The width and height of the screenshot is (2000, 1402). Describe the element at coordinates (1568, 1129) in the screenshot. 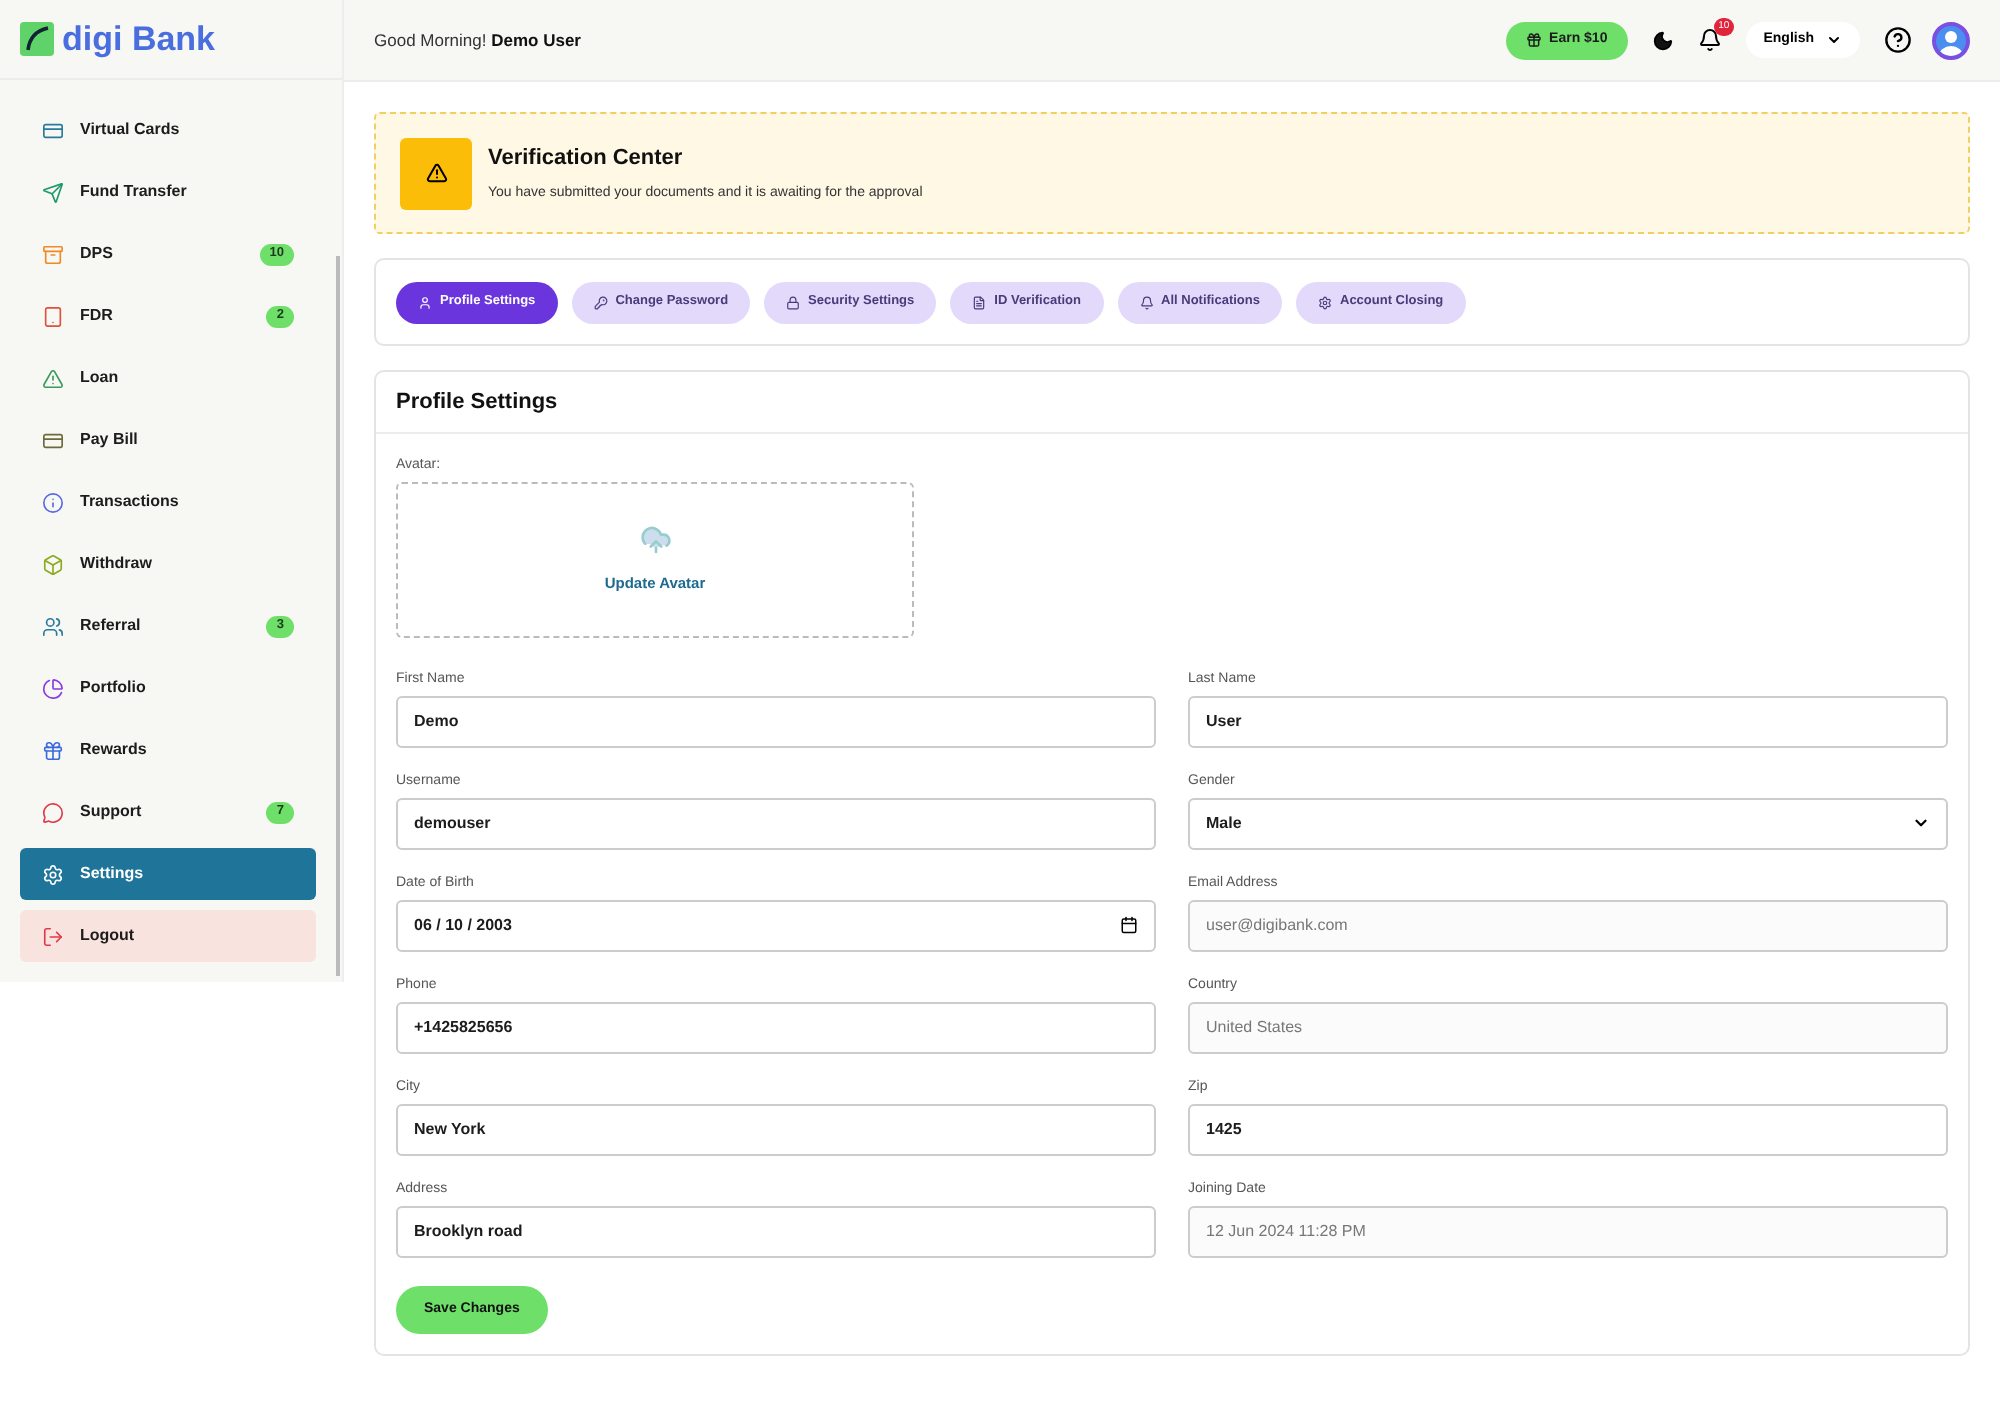

I see `input-field: 1425` at that location.